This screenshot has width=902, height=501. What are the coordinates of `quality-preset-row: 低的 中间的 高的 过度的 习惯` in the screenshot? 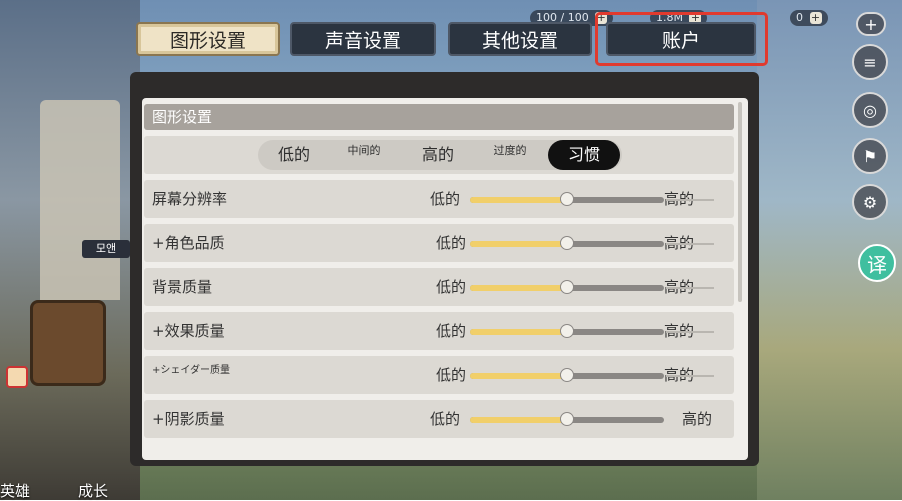 It's located at (439, 155).